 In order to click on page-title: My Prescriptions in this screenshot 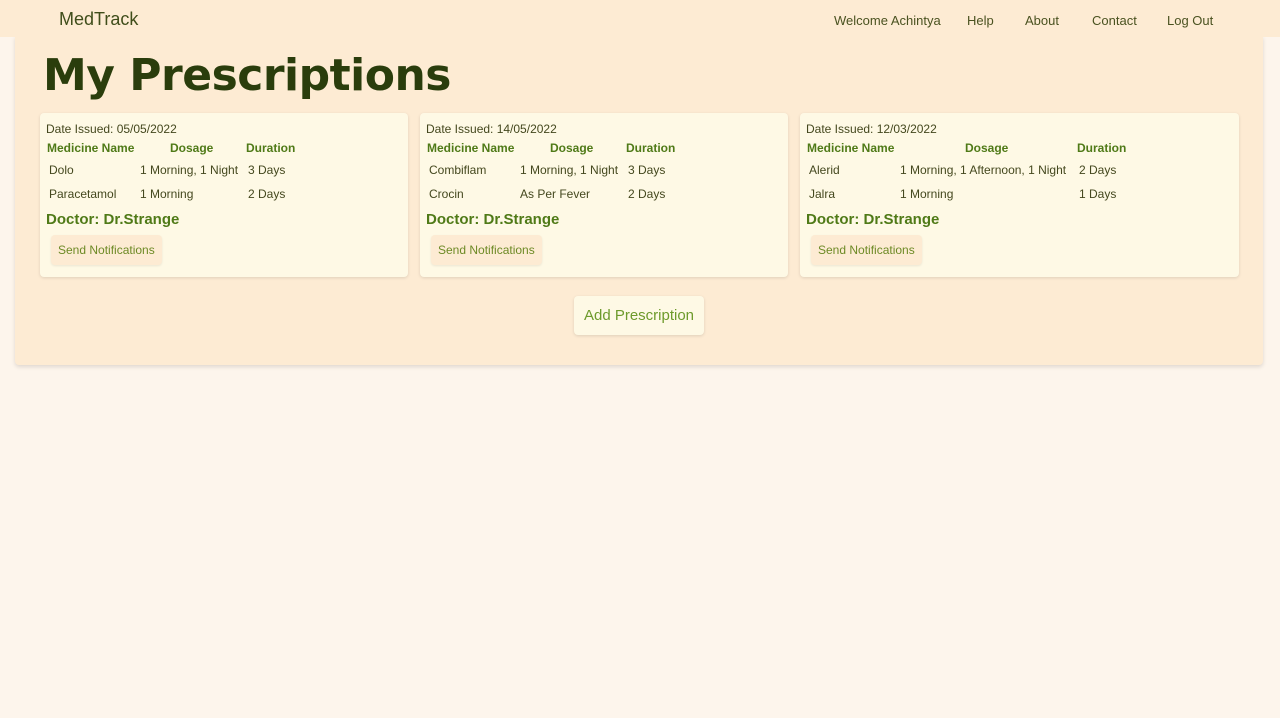, I will do `click(247, 75)`.